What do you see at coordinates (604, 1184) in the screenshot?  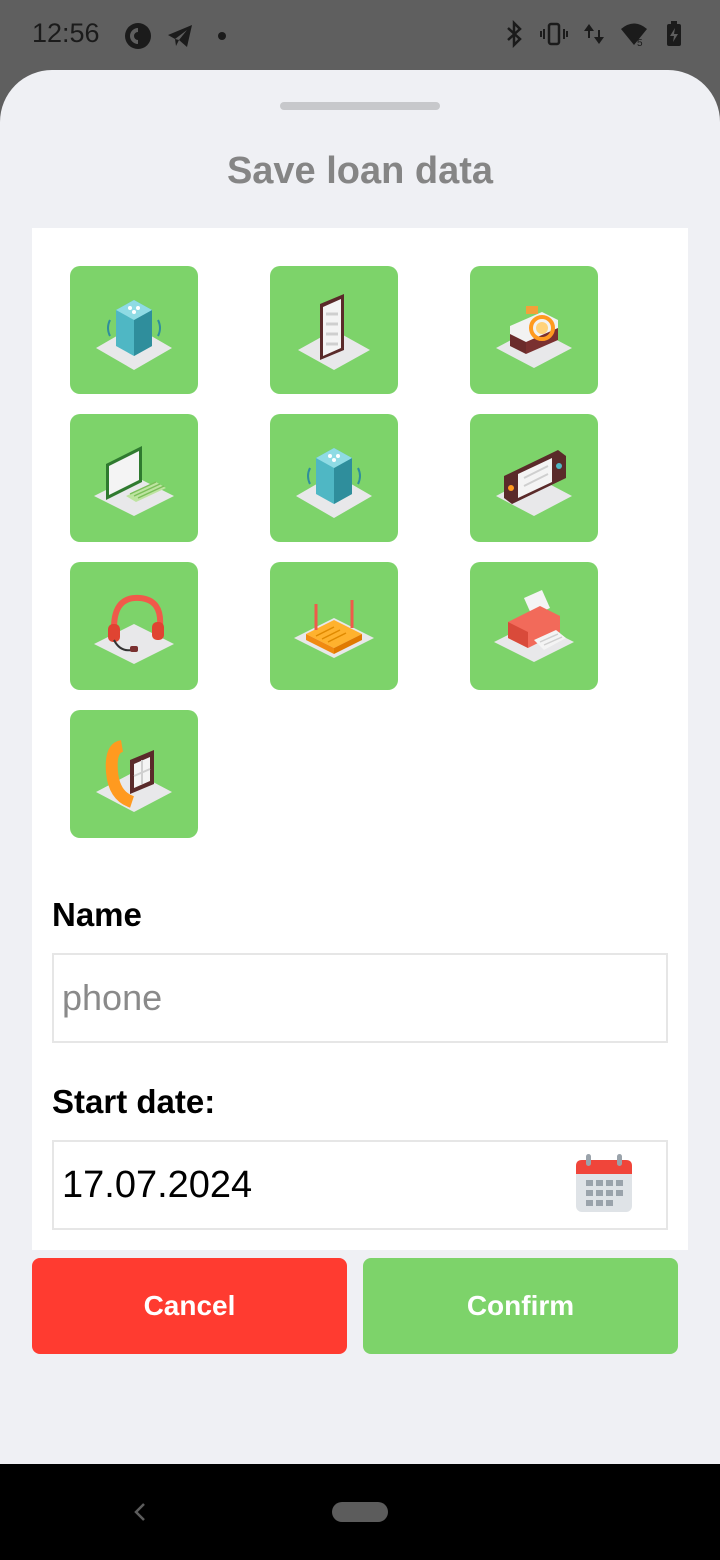 I see `calendar-icon` at bounding box center [604, 1184].